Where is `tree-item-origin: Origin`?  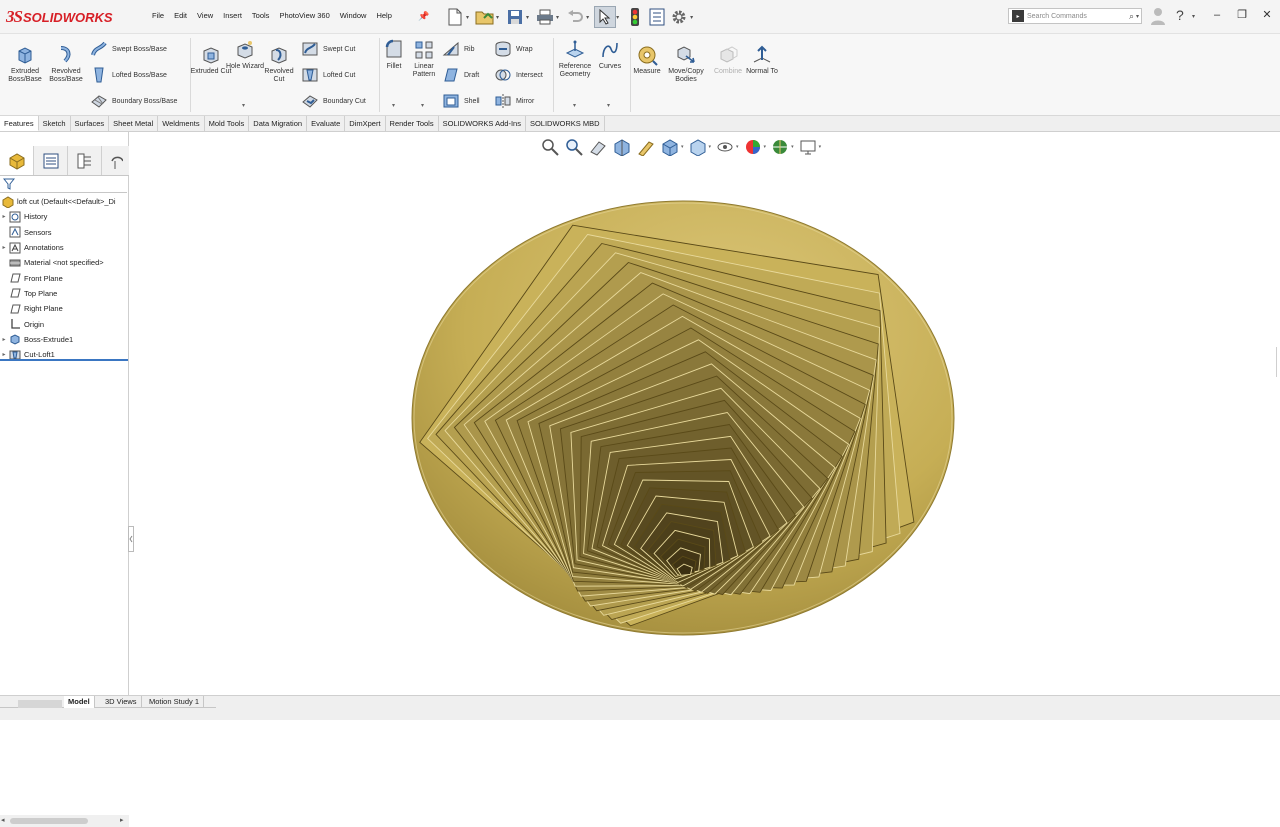
tree-item-origin: Origin is located at coordinates (64, 323).